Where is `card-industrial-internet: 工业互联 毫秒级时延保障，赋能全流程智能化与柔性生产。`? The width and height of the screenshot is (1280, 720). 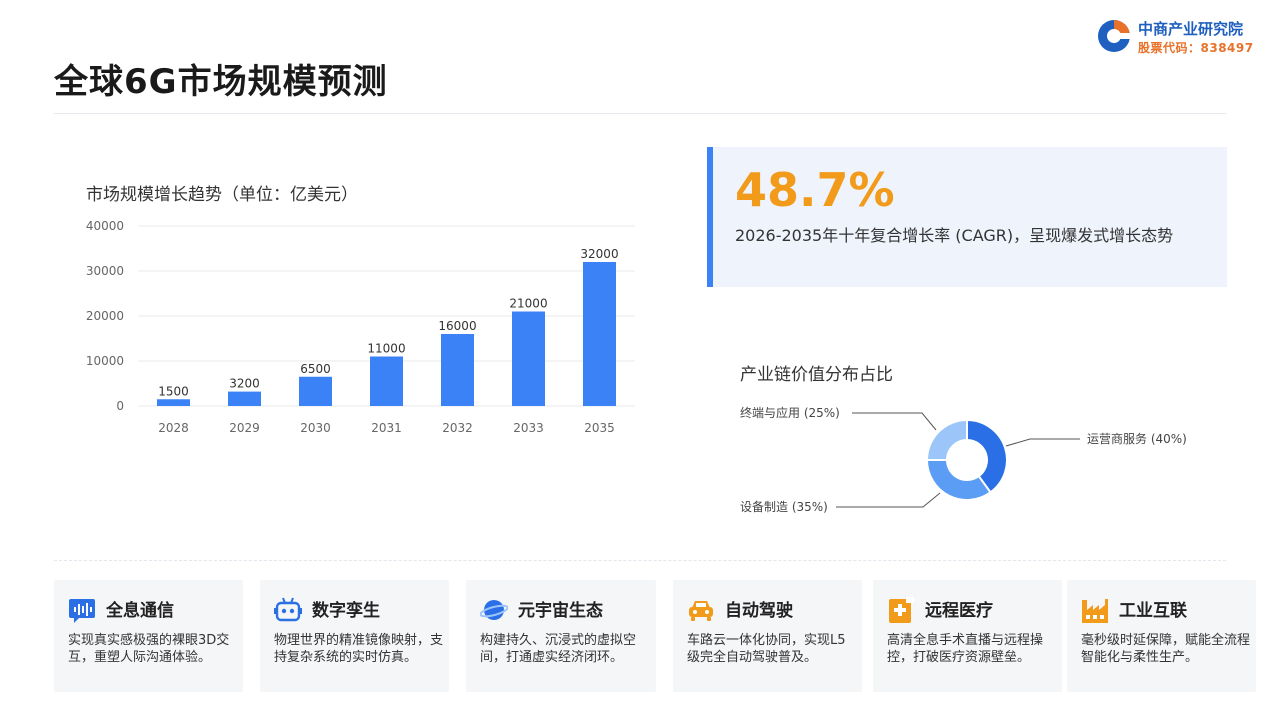 card-industrial-internet: 工业互联 毫秒级时延保障，赋能全流程智能化与柔性生产。 is located at coordinates (1161, 636).